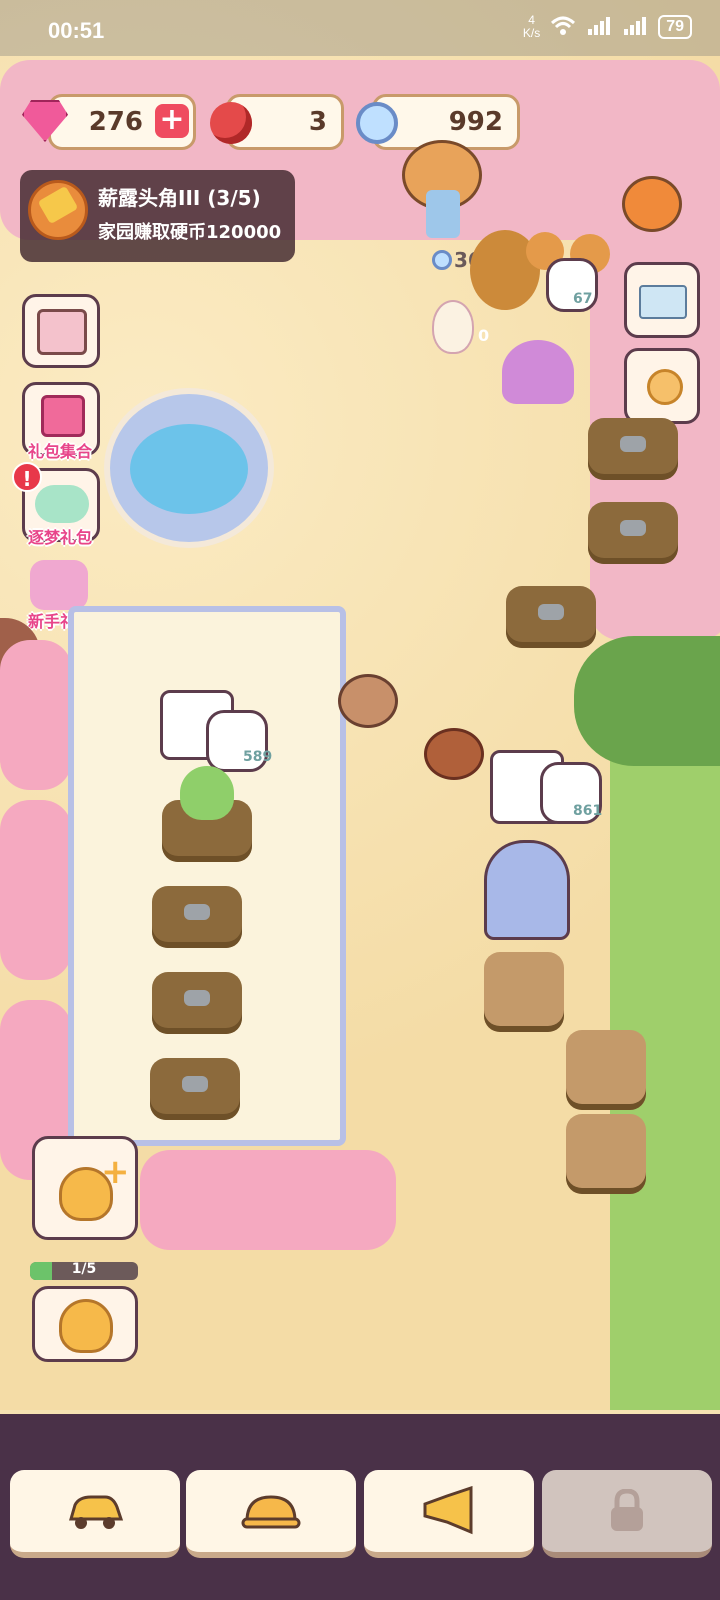  What do you see at coordinates (317, 122) in the screenshot?
I see `ruby-count: 3` at bounding box center [317, 122].